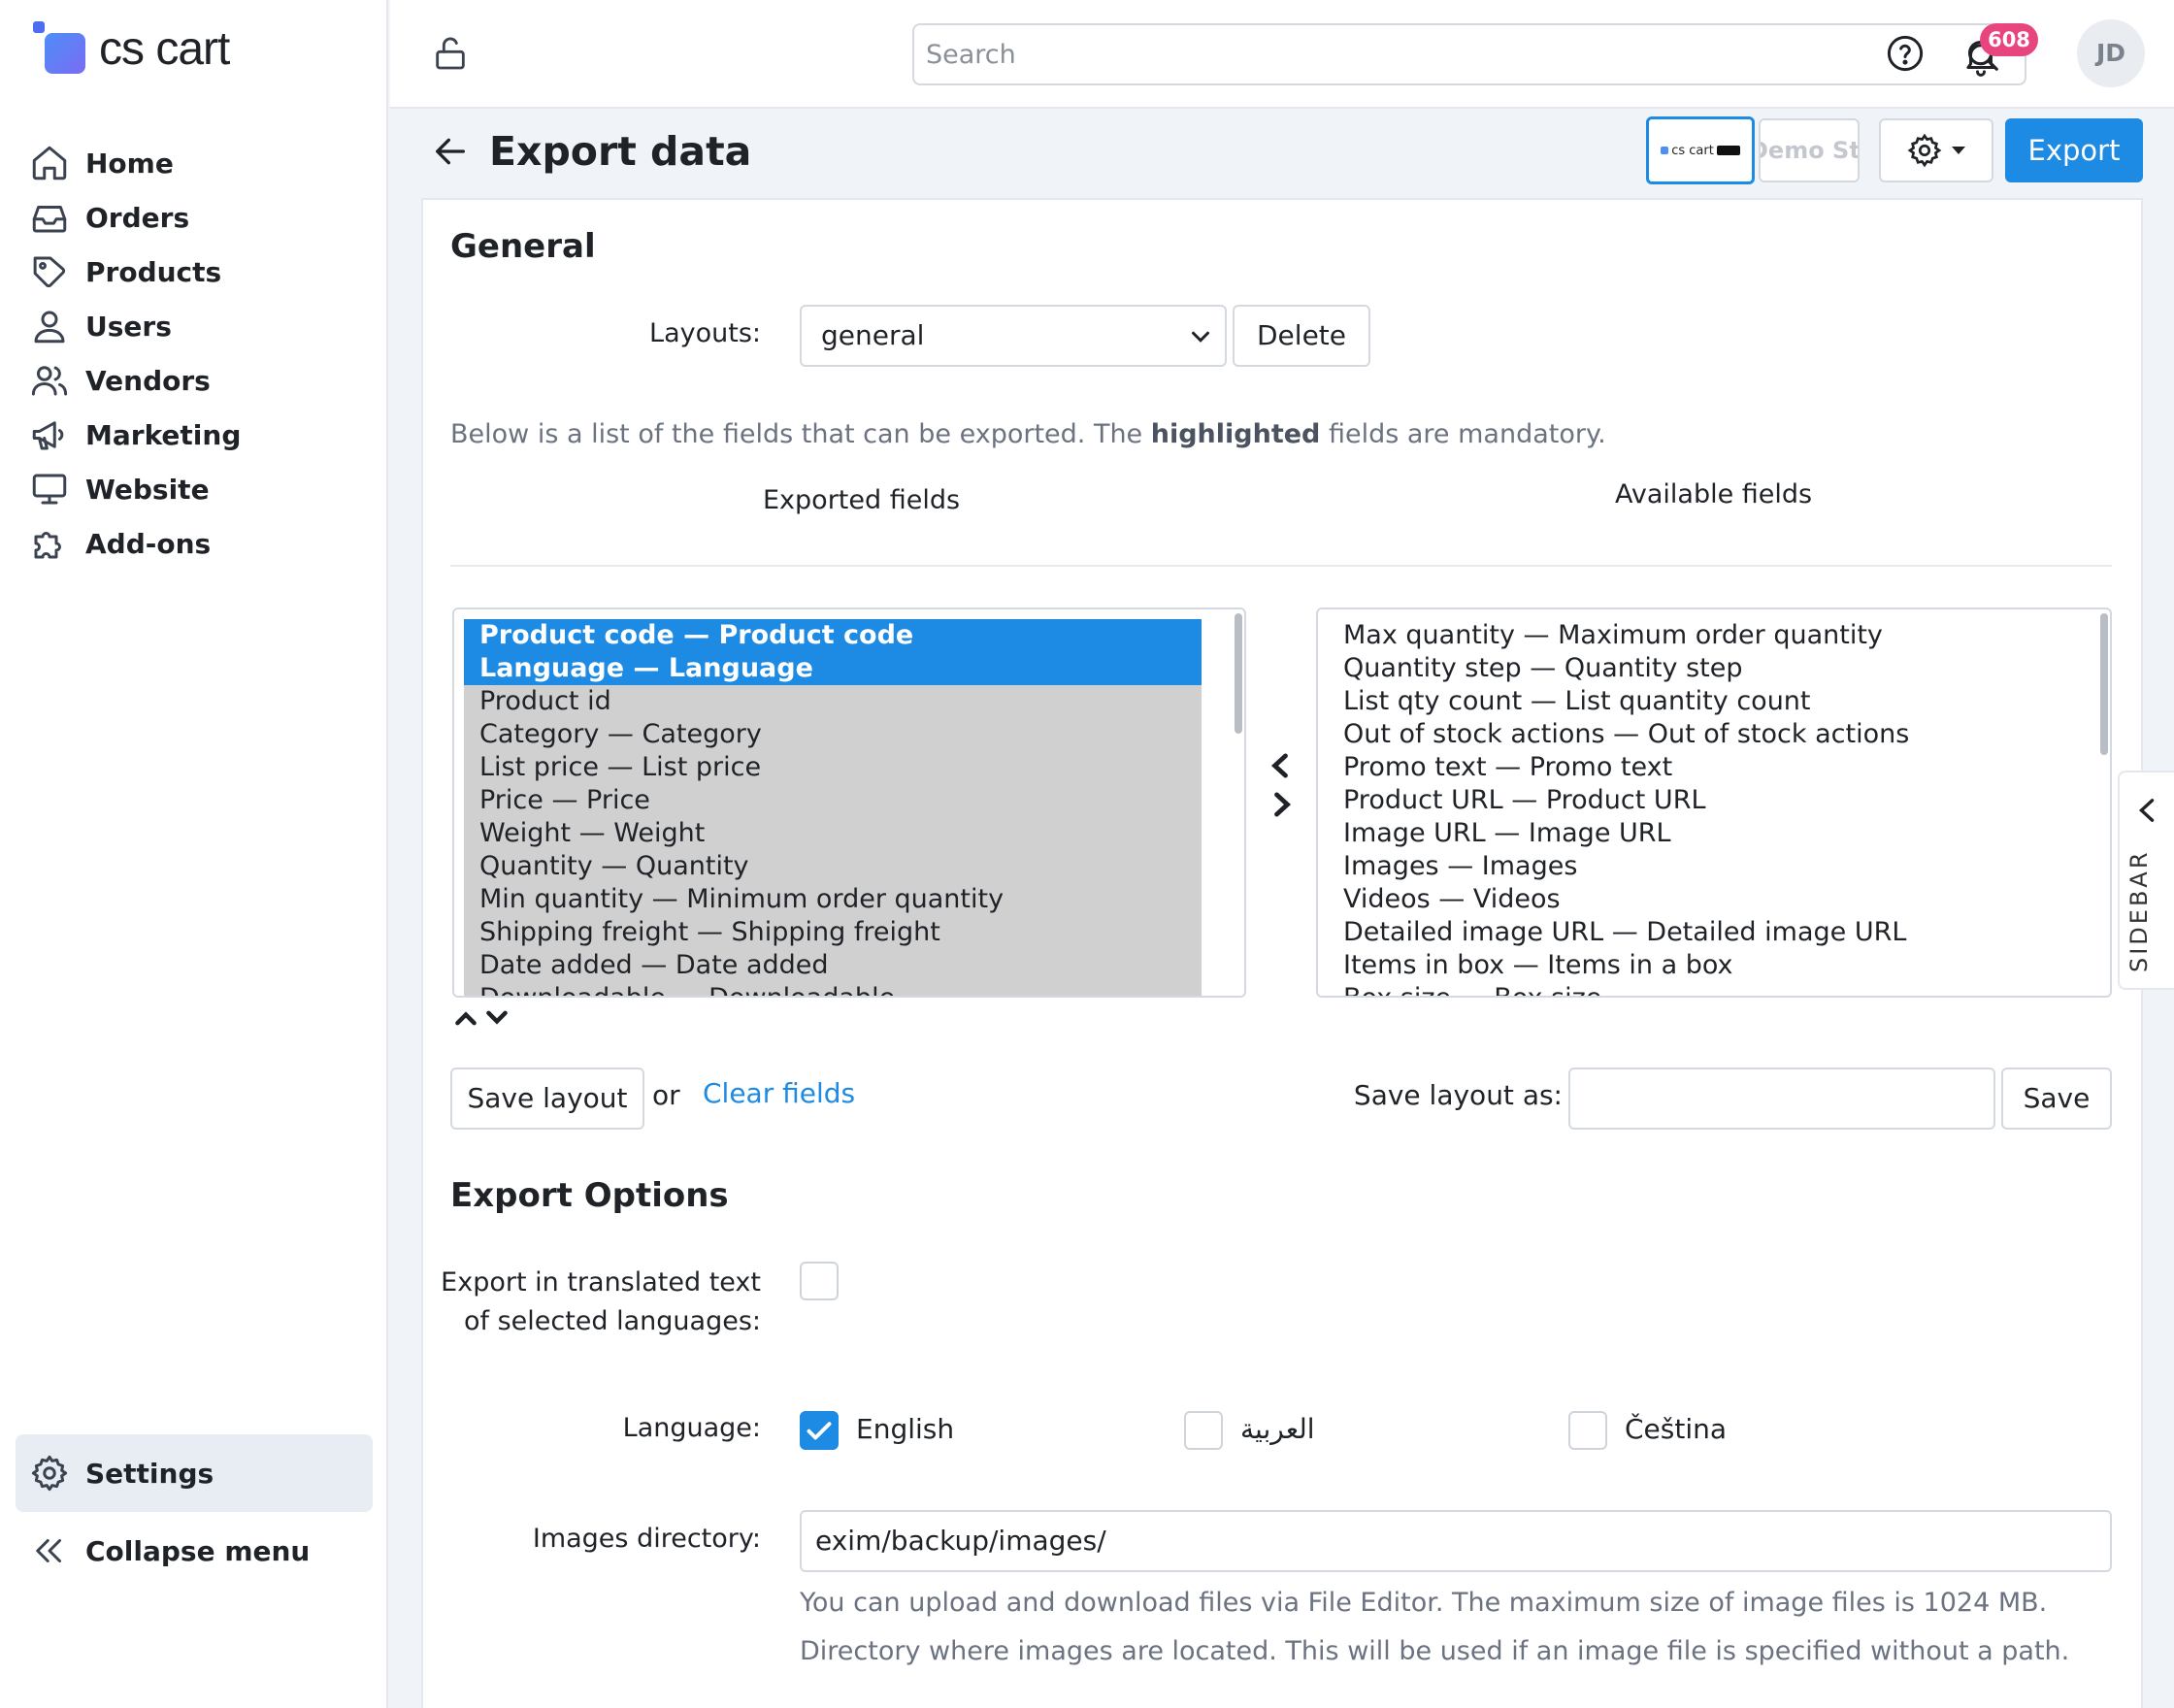 This screenshot has height=1708, width=2174. I want to click on list-option: Items in box — Items in a box, so click(1706, 965).